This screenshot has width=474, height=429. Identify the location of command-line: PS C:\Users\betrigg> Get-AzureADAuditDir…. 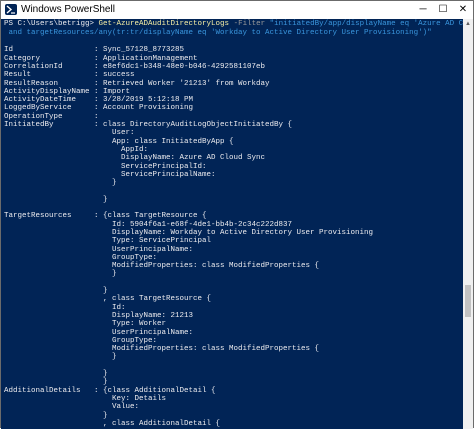
(233, 24).